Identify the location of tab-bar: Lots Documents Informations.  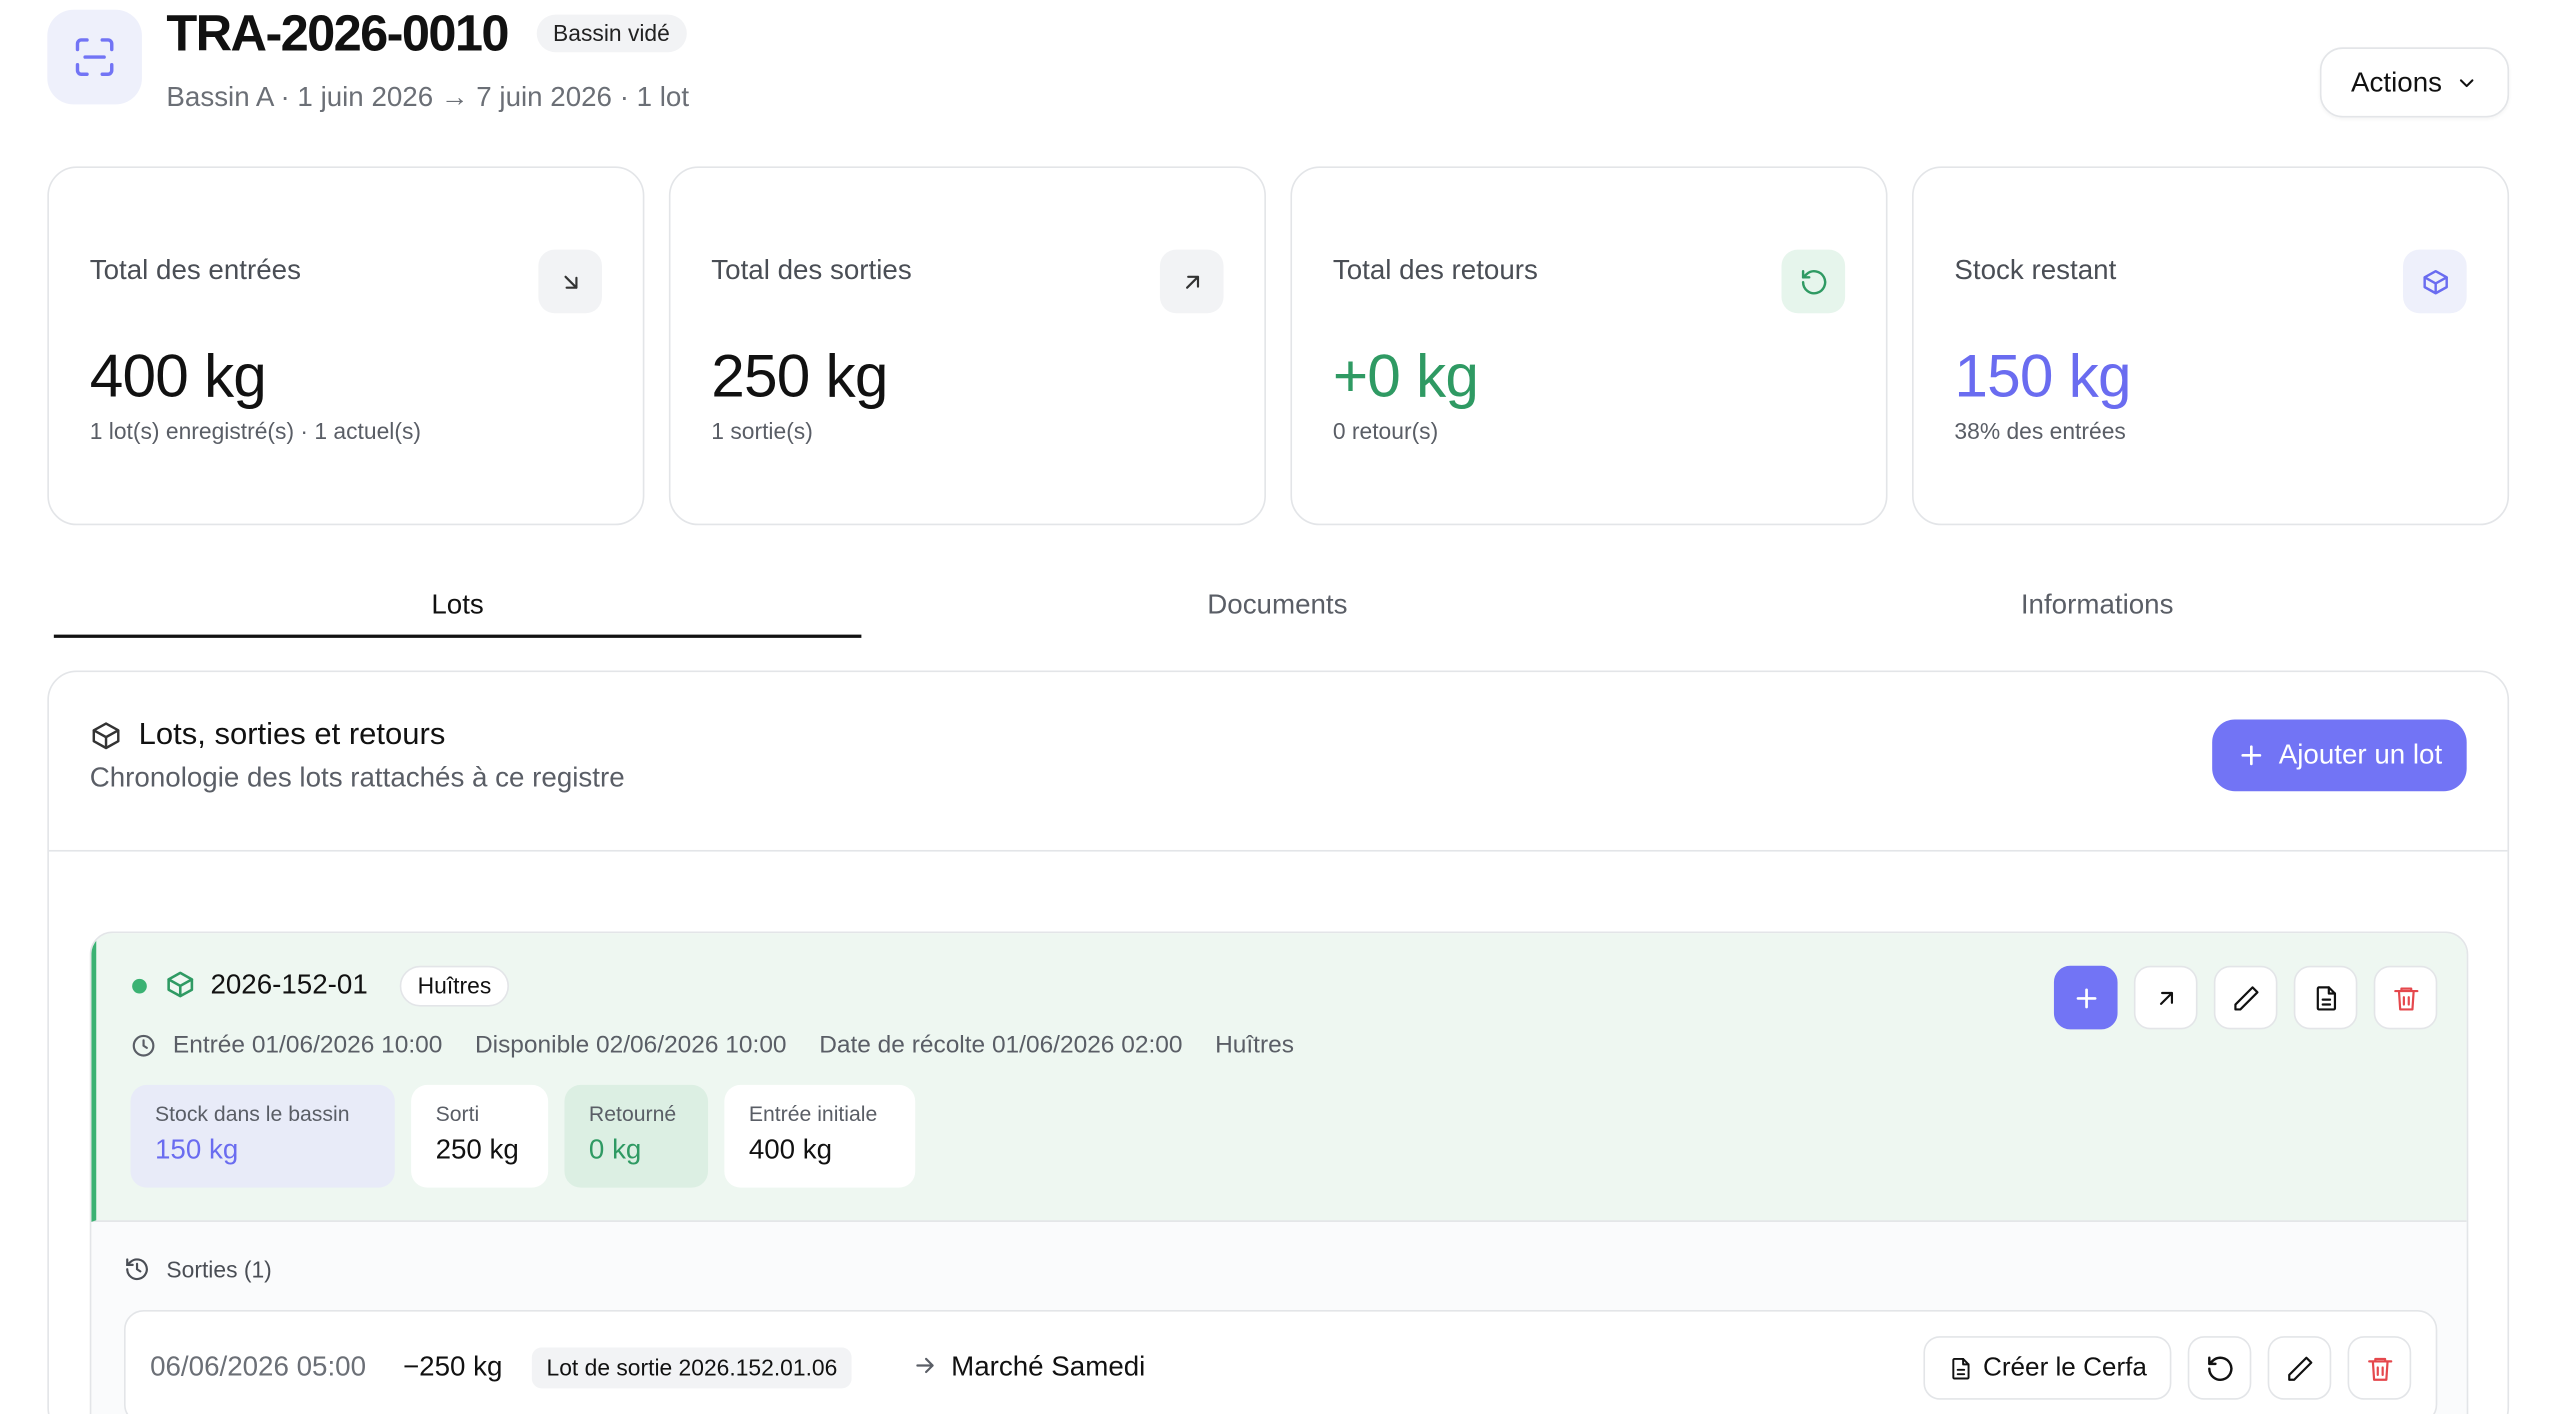
(1281, 606).